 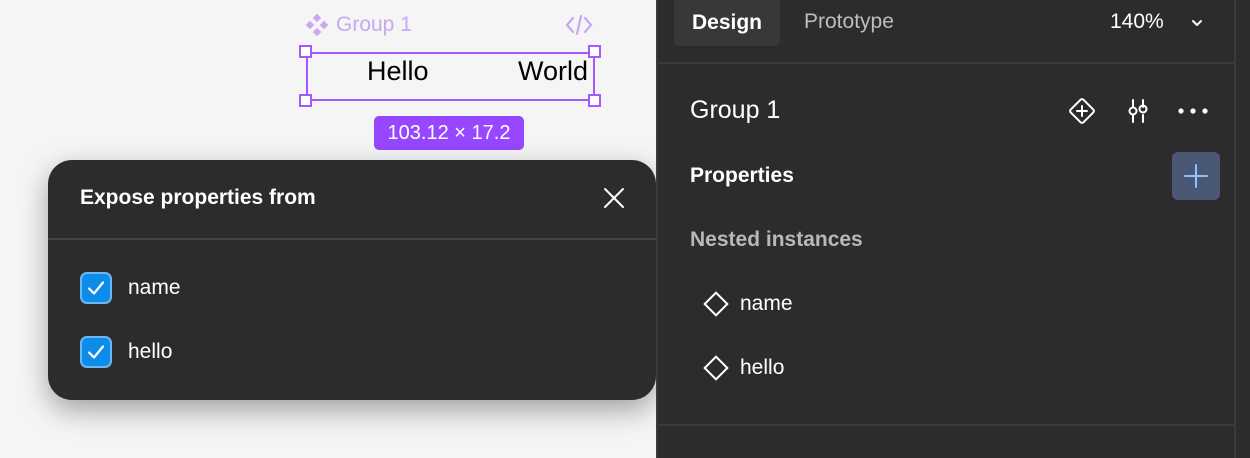 I want to click on tab-design: Design, so click(x=727, y=23).